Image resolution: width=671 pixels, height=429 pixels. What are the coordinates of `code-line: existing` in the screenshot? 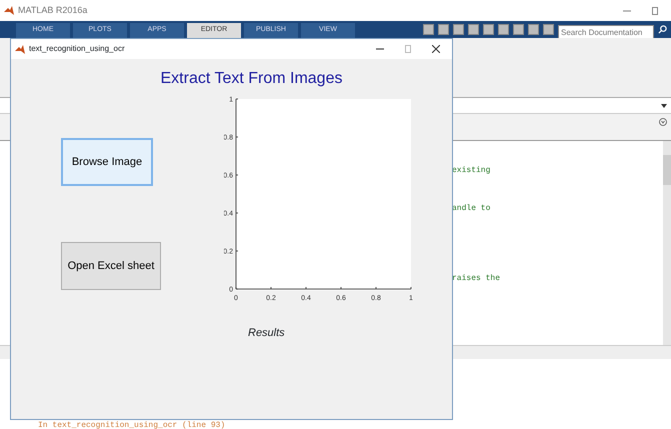 It's located at (472, 171).